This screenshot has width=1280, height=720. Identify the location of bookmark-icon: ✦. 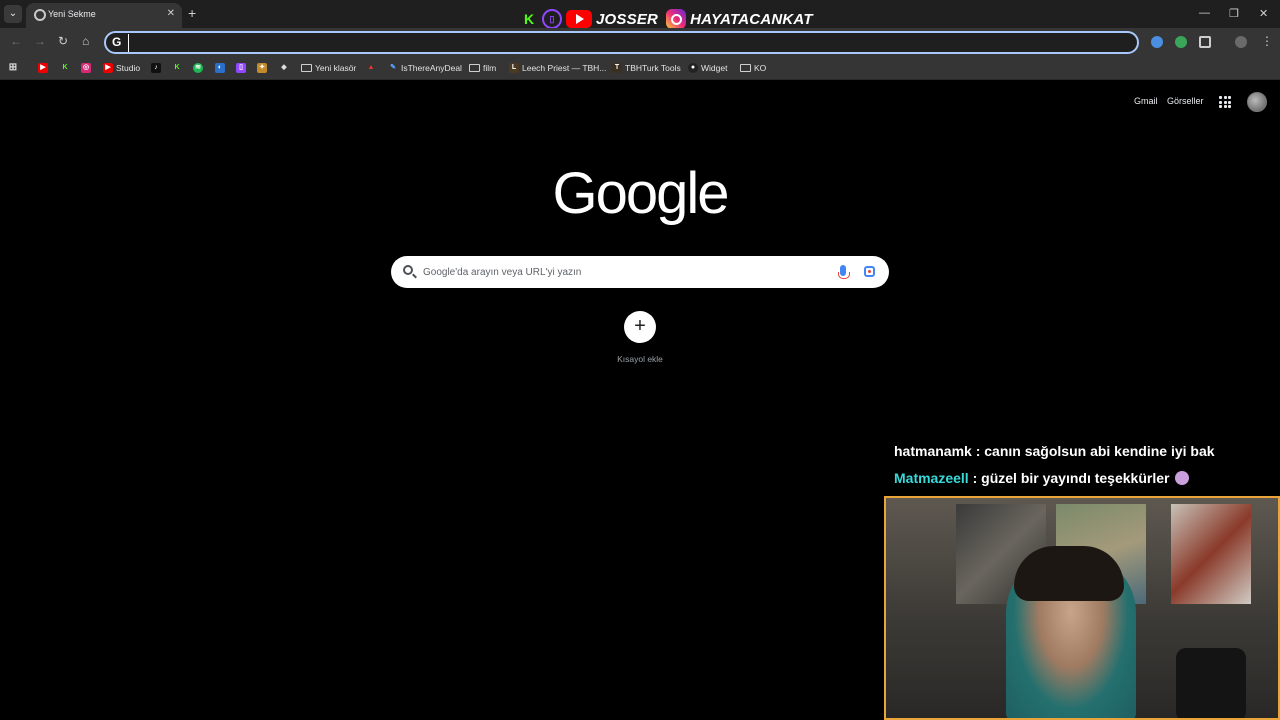
(262, 68).